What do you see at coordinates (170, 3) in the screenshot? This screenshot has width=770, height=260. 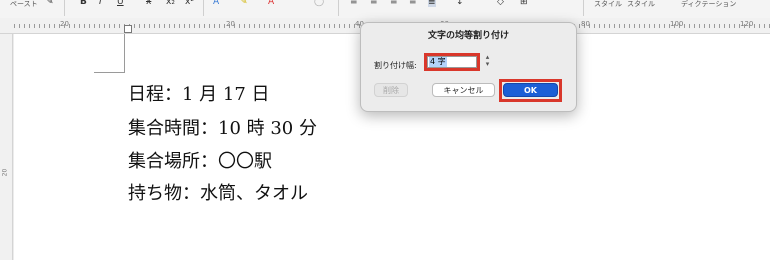 I see `subscript-button: x₂` at bounding box center [170, 3].